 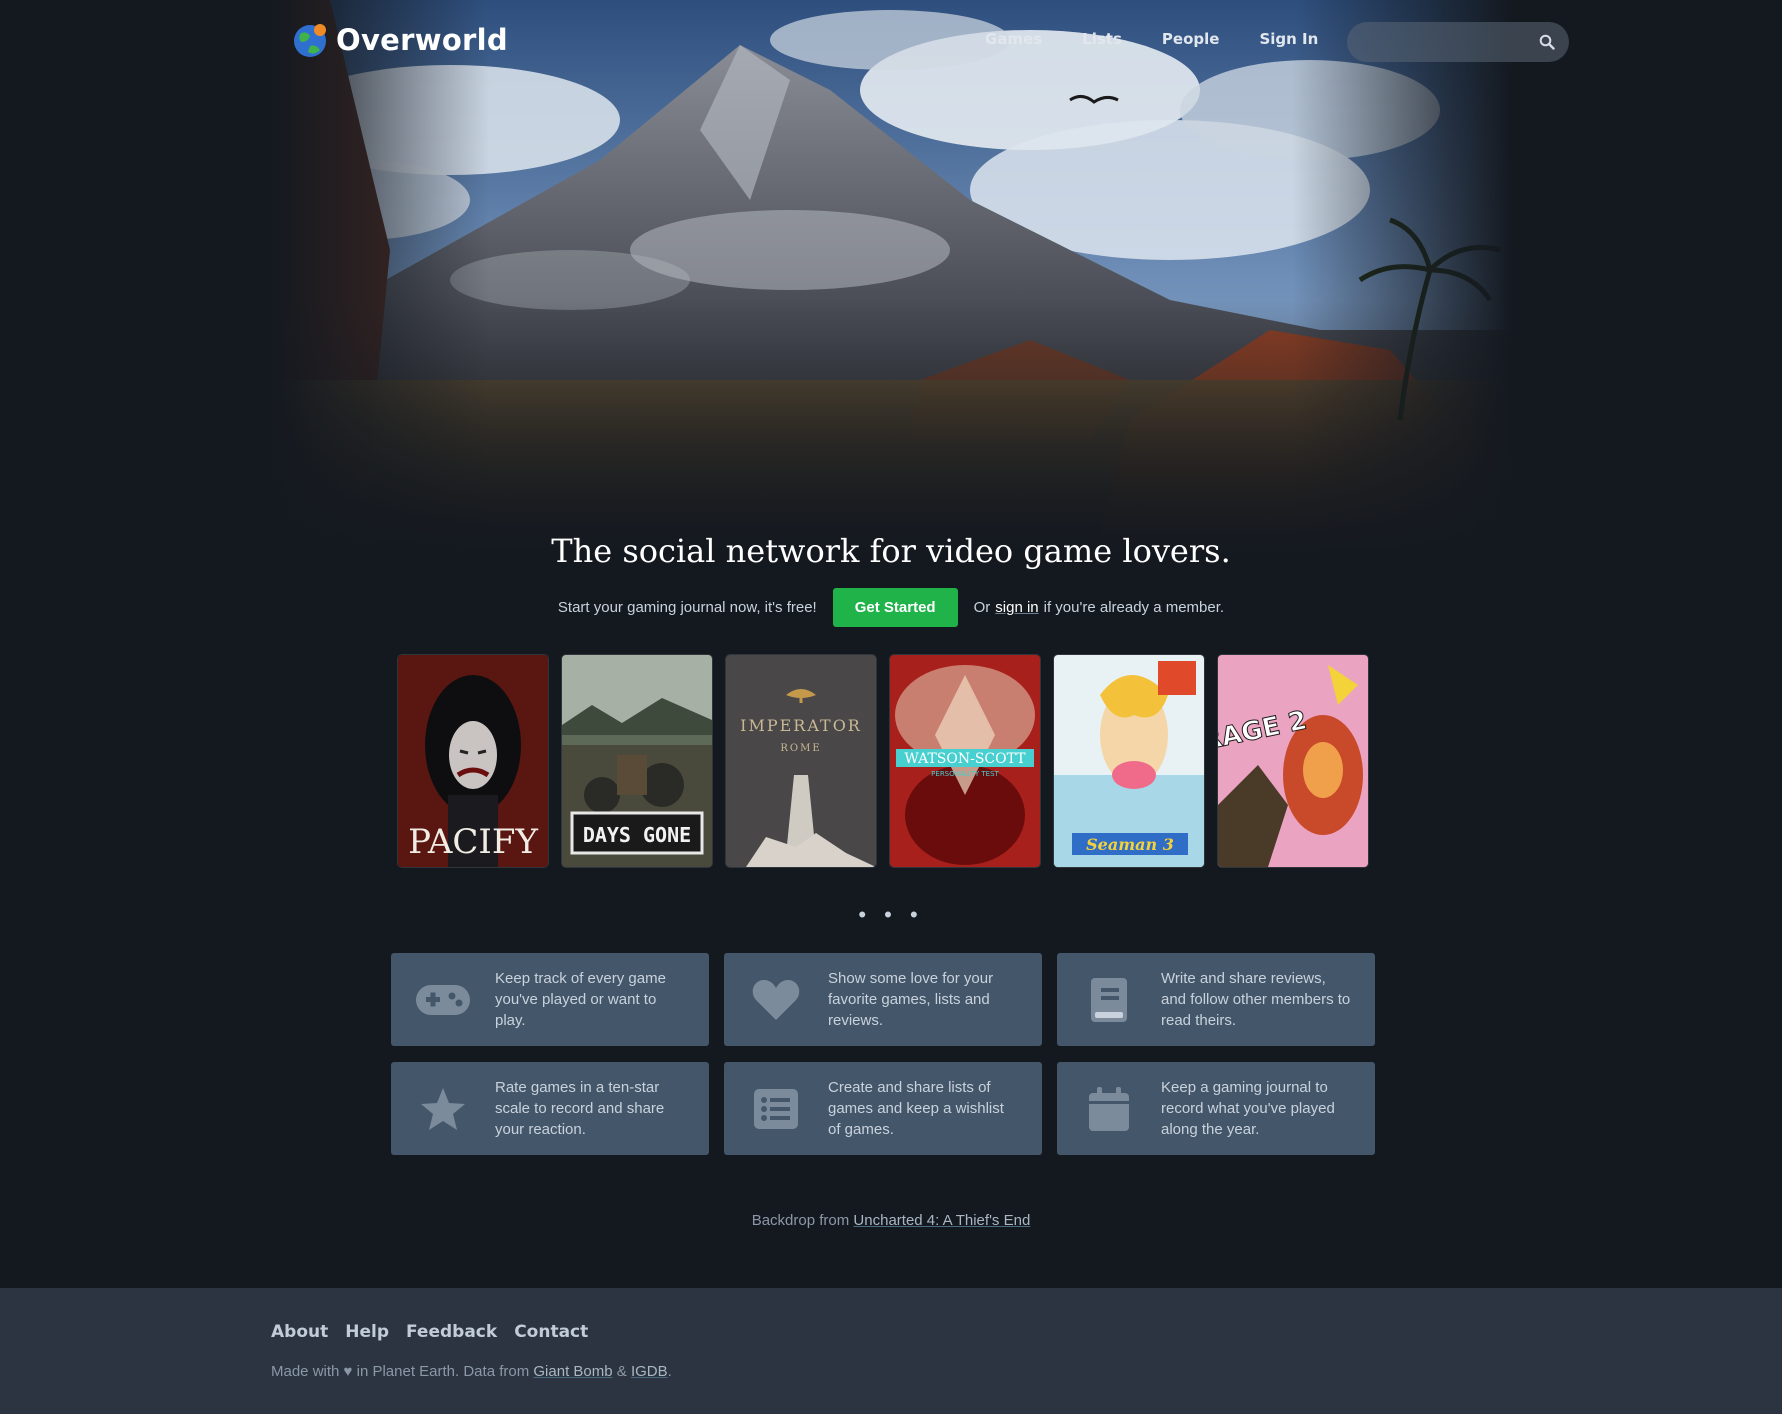 I want to click on nav-games: Games, so click(x=1013, y=39).